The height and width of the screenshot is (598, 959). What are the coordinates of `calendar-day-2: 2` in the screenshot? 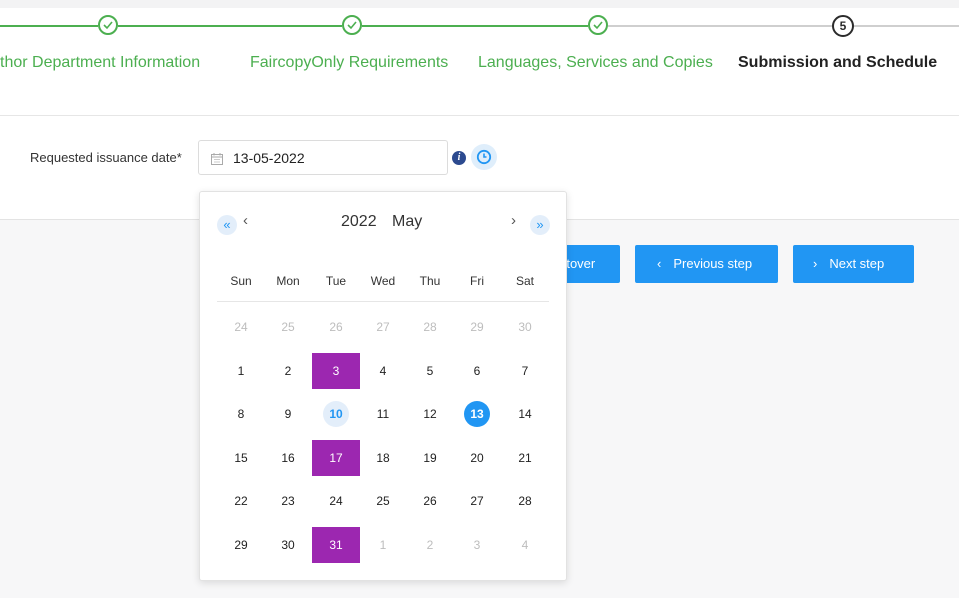 It's located at (288, 370).